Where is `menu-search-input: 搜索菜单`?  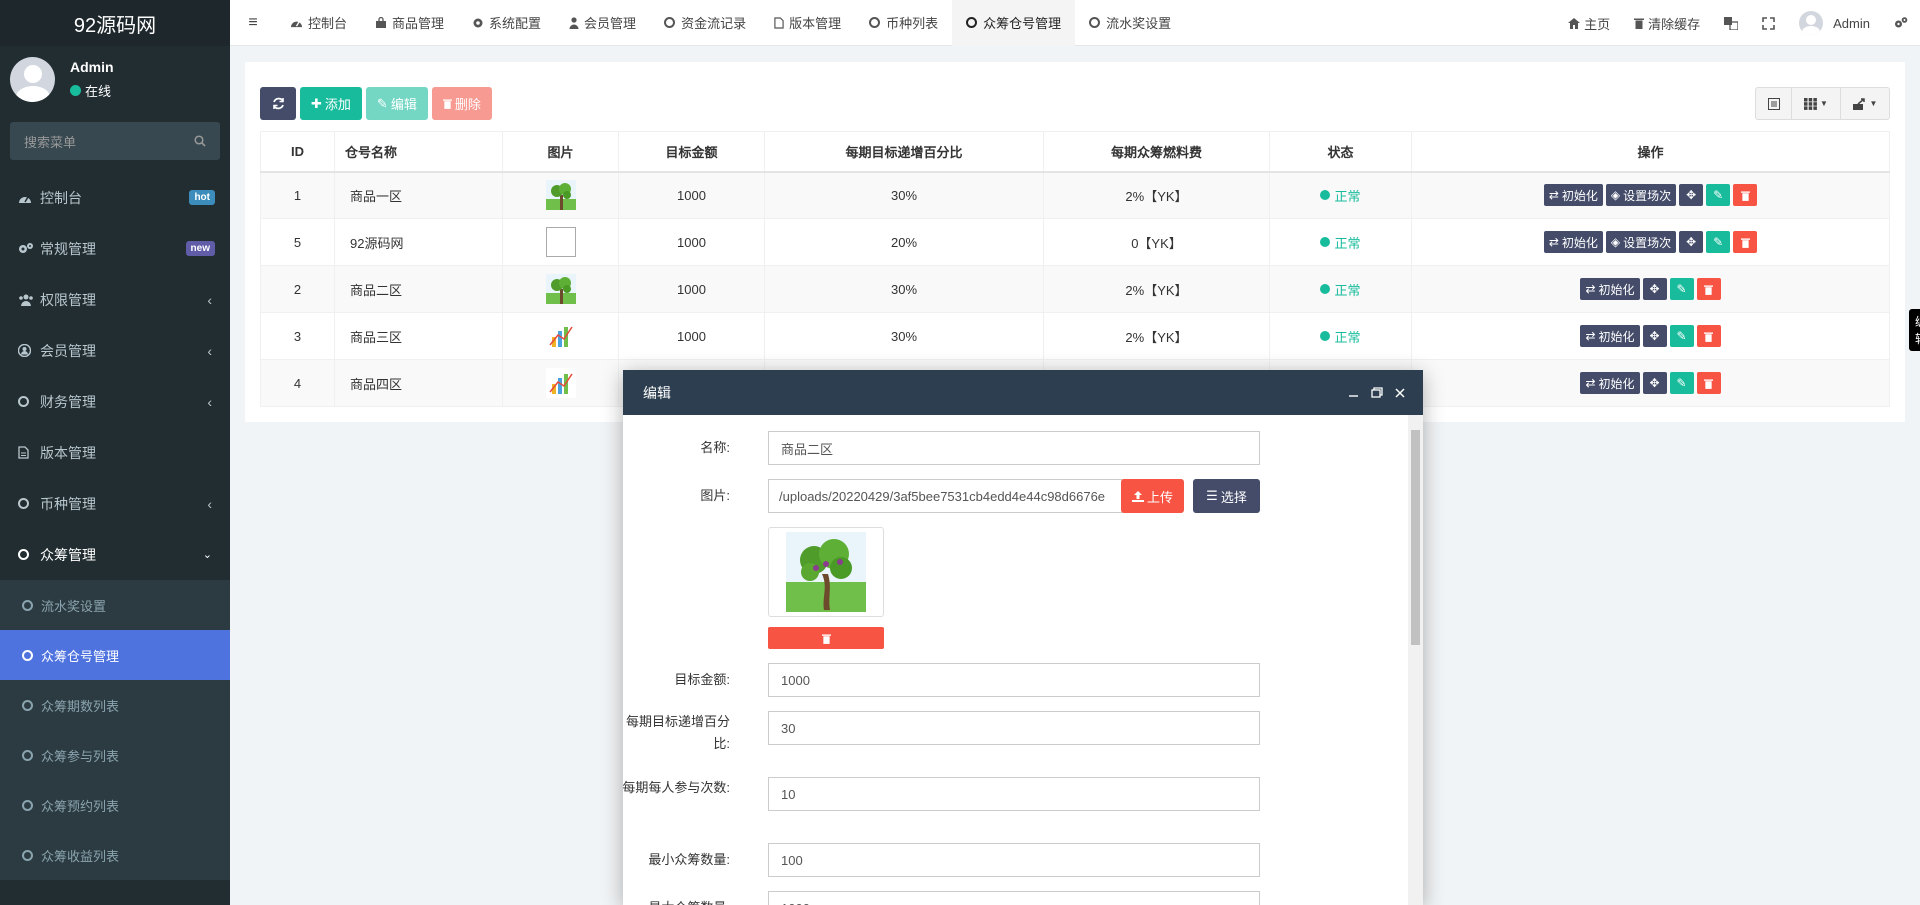
menu-search-input: 搜索菜单 is located at coordinates (115, 141).